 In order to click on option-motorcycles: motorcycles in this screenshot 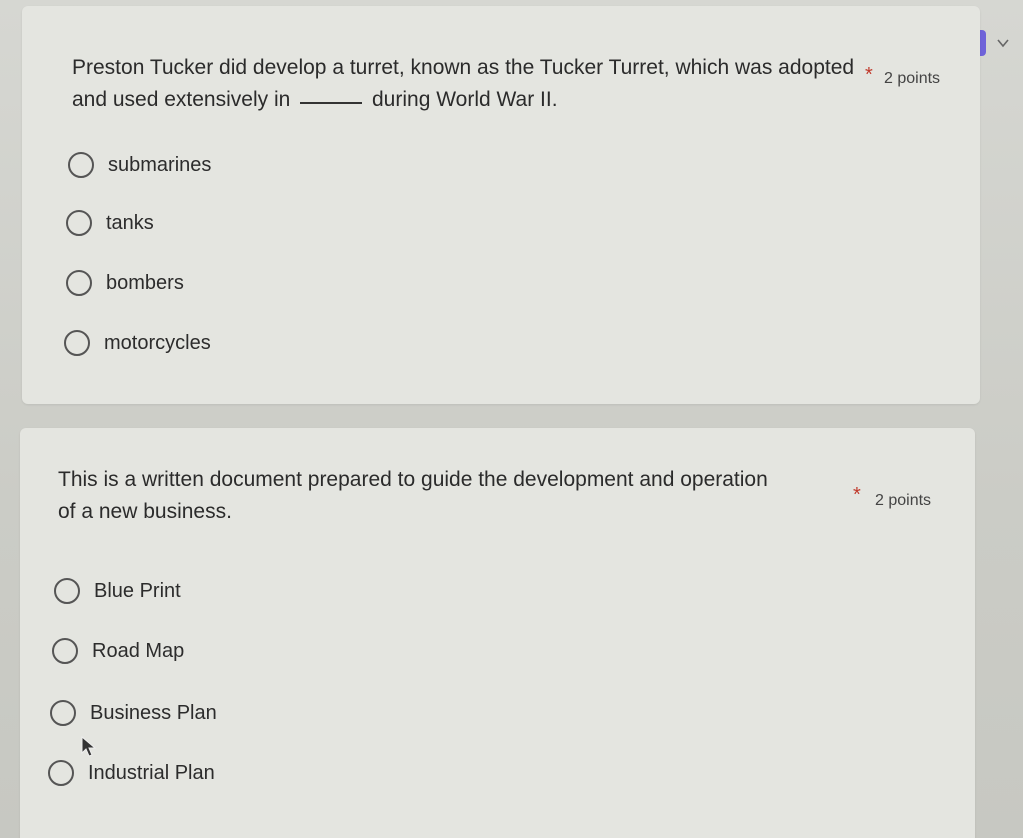, I will do `click(137, 343)`.